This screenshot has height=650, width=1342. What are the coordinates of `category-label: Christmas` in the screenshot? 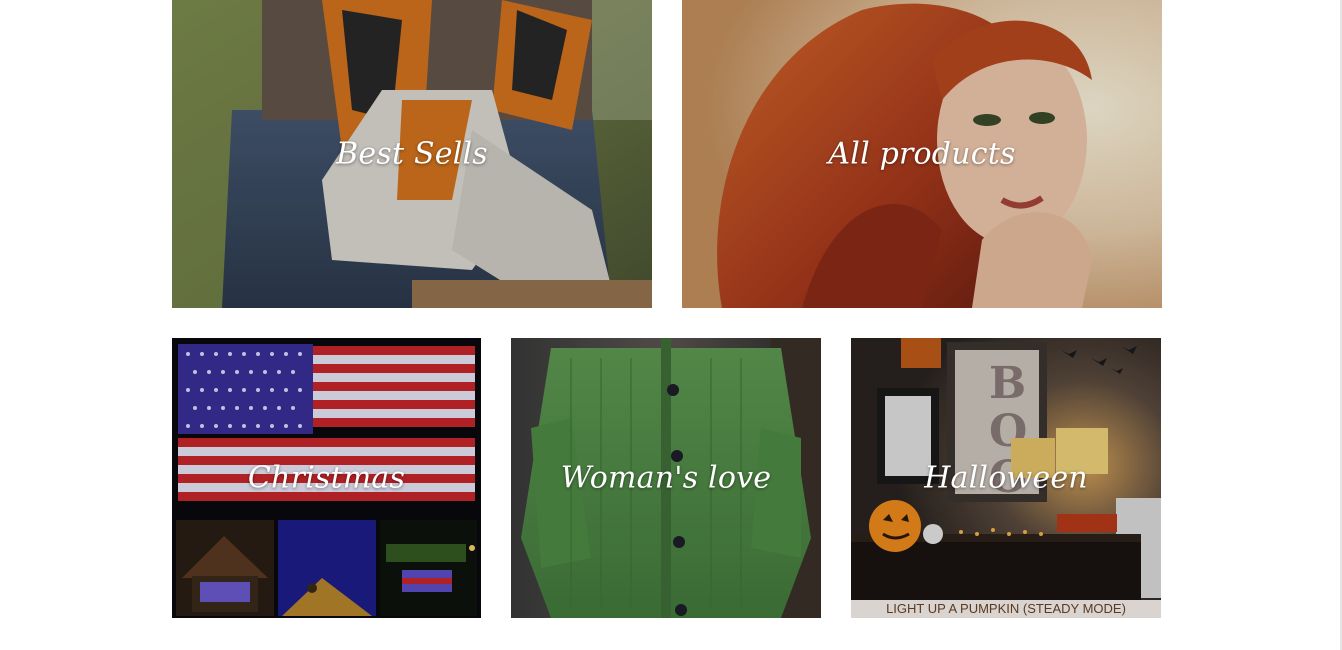 It's located at (326, 478).